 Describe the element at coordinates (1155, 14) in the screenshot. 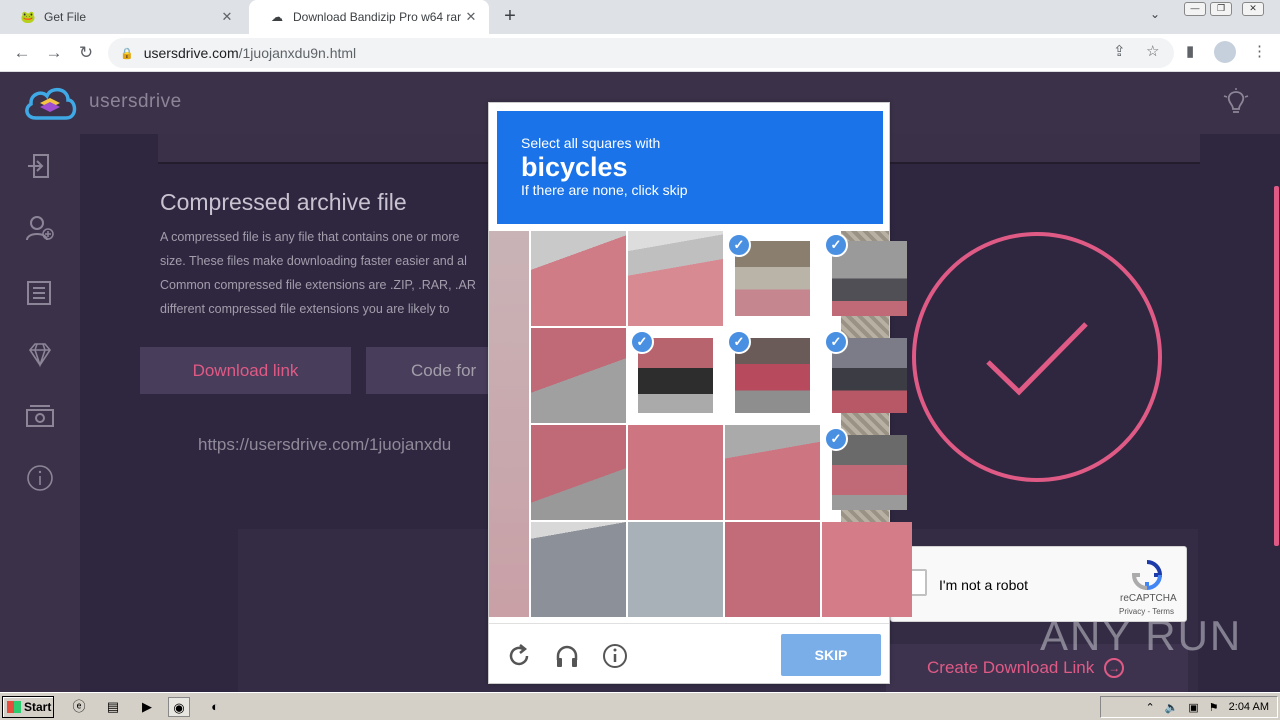

I see `tab-search-icon: ⌄` at that location.